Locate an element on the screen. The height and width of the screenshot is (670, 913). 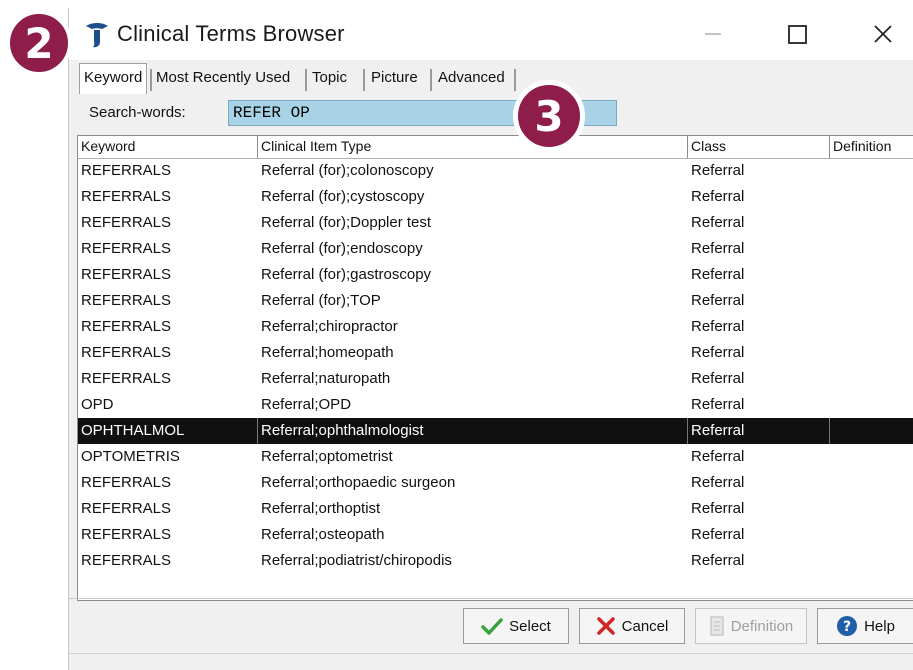
help-button: ? Help is located at coordinates (865, 626).